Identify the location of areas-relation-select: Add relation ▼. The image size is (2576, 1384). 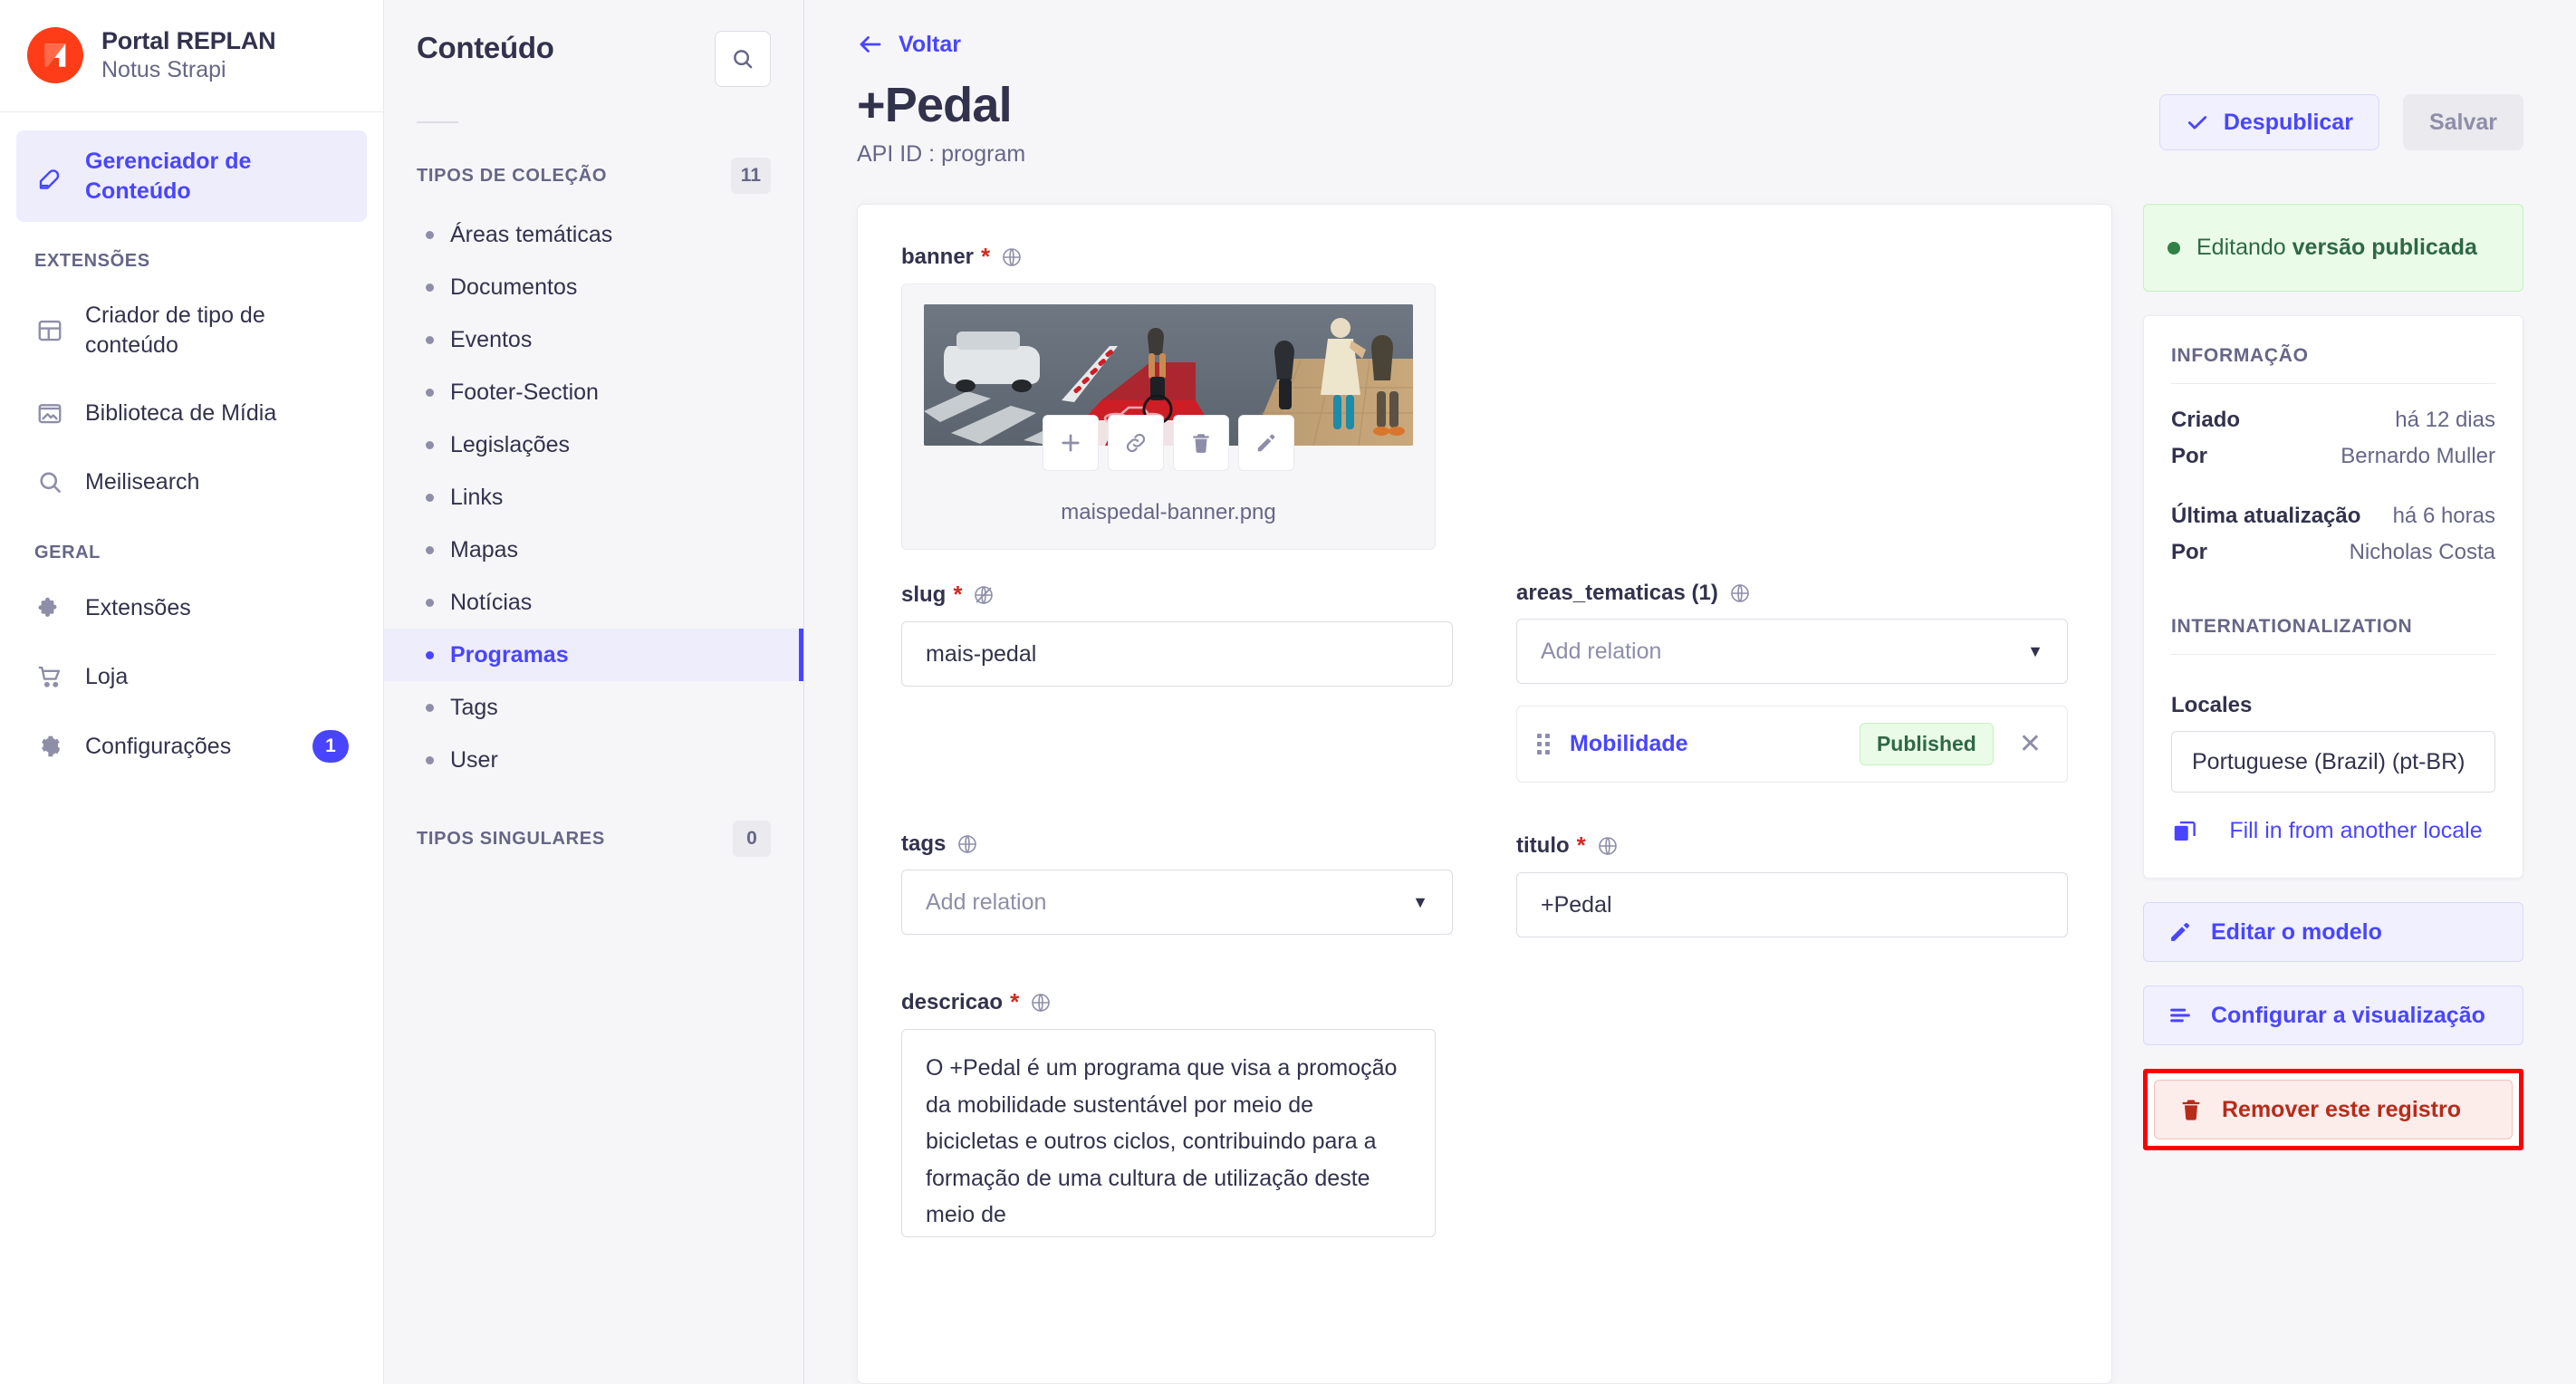
(1792, 652).